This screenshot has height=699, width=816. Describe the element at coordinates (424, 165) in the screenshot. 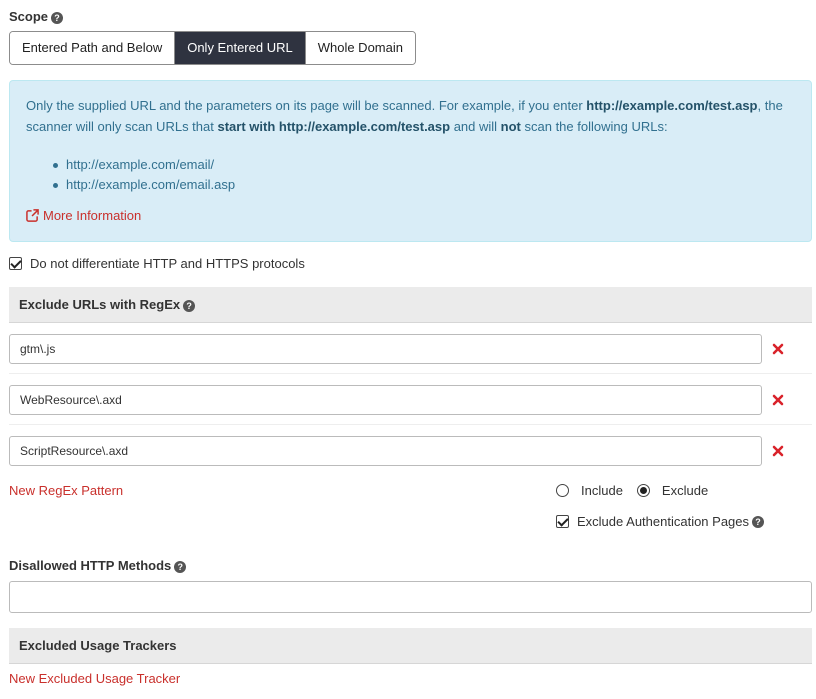

I see `list-item: http://example.com/email/` at that location.